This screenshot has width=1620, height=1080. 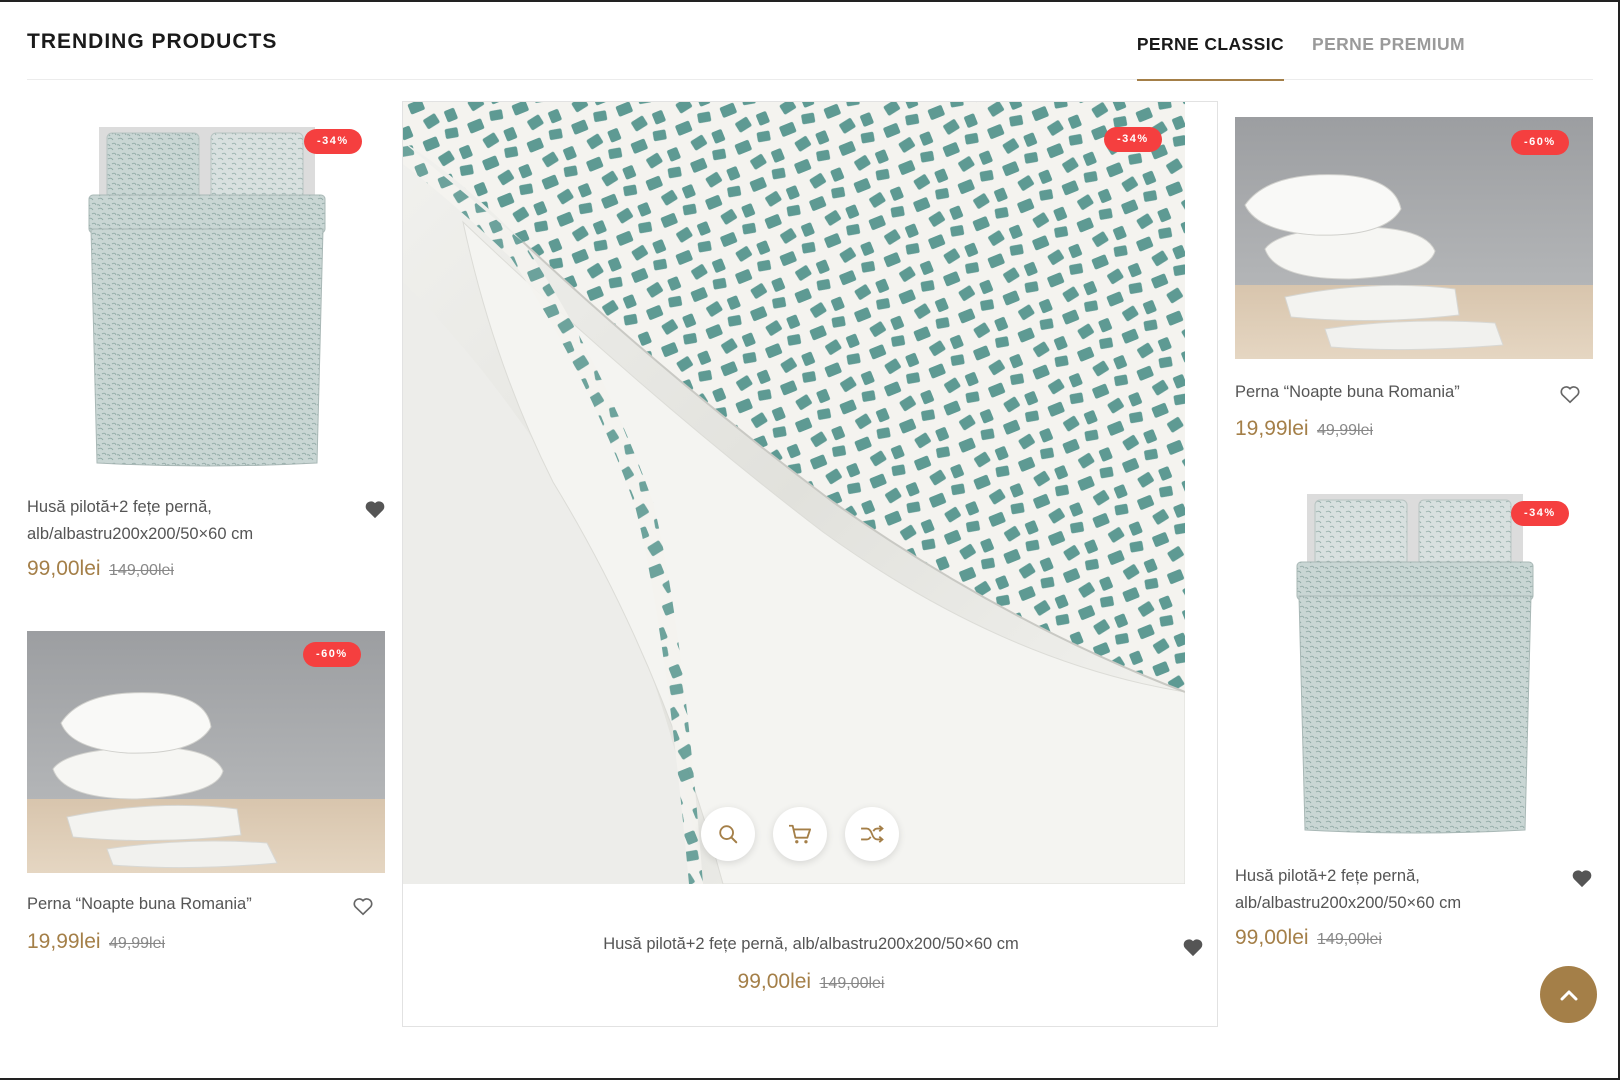 I want to click on chevron-up-icon, so click(x=1568, y=995).